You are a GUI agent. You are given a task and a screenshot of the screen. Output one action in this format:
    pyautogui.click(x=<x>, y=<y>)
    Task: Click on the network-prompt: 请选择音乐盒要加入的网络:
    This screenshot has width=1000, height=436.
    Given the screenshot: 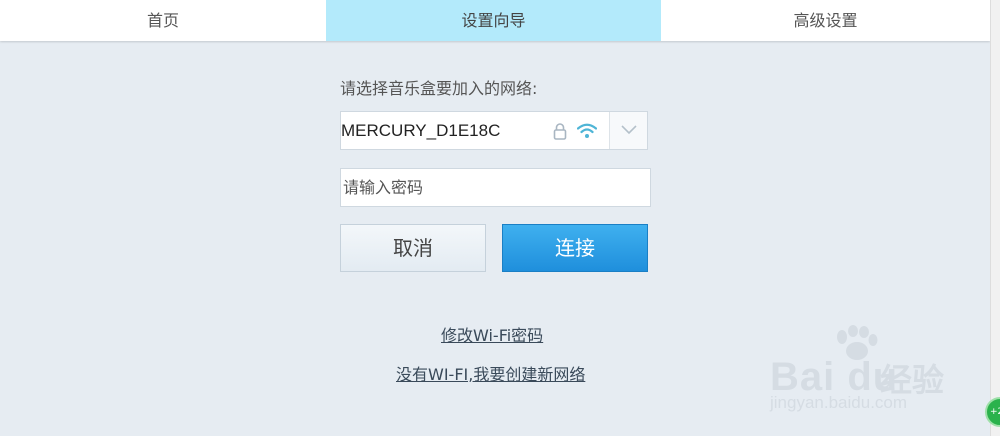 What is the action you would take?
    pyautogui.click(x=439, y=88)
    